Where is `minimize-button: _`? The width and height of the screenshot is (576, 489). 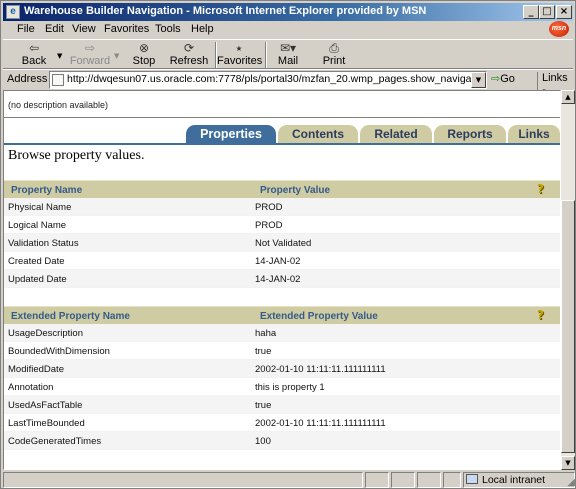 minimize-button: _ is located at coordinates (531, 12).